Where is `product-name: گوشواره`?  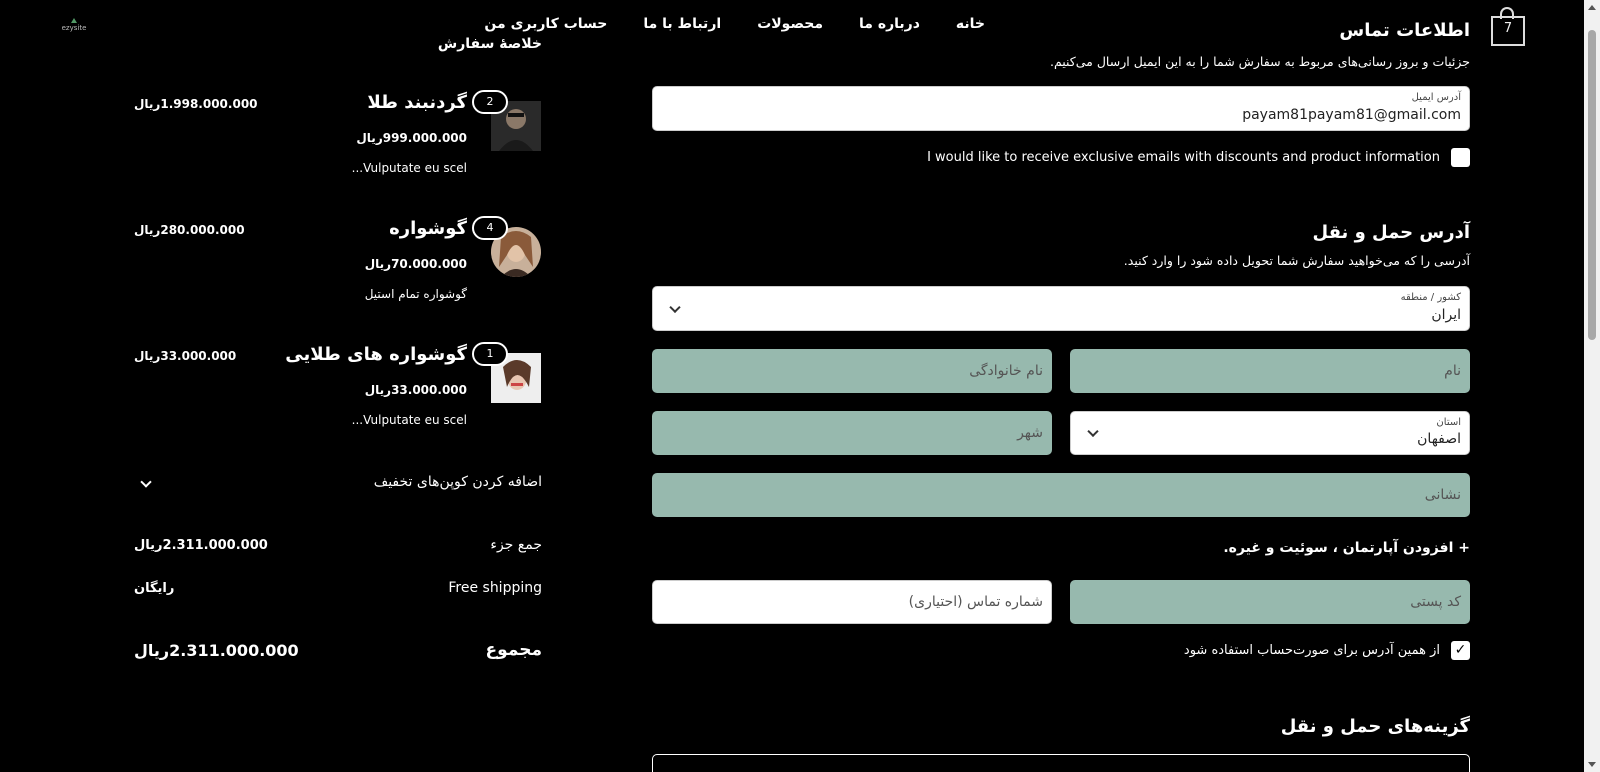 product-name: گوشواره is located at coordinates (428, 228).